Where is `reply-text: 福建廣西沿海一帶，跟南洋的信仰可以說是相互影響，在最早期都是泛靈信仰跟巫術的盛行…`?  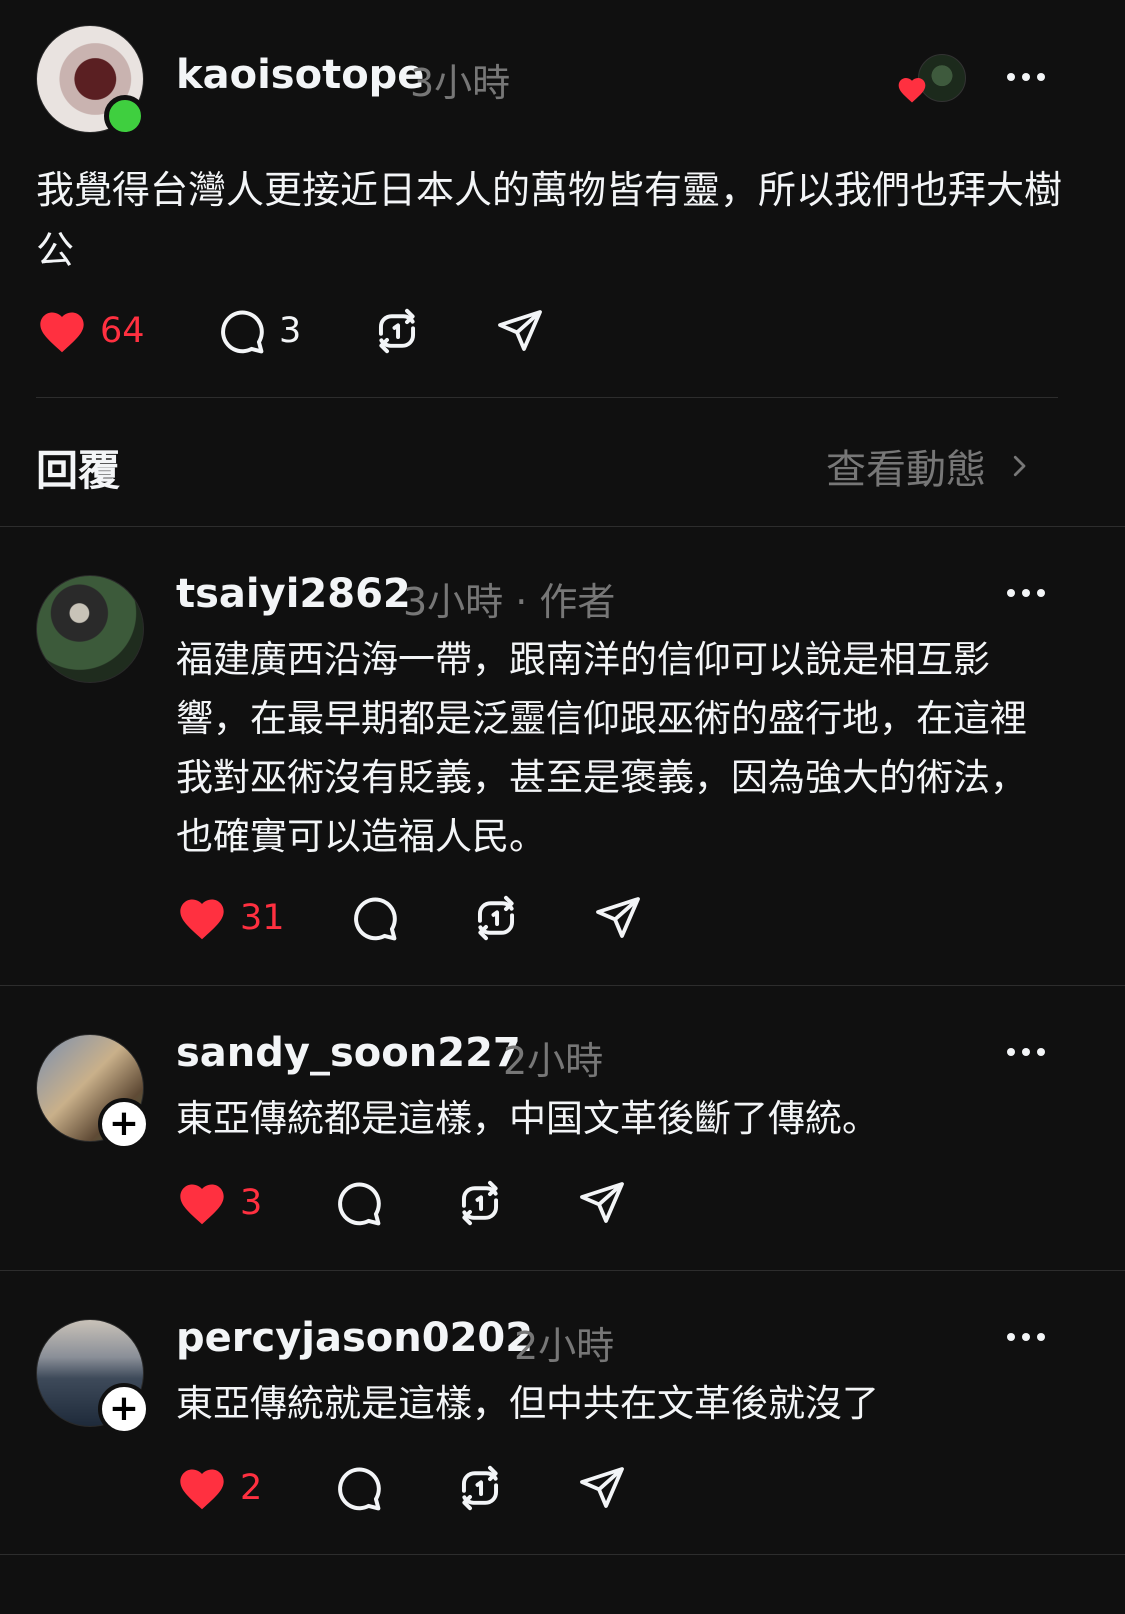
reply-text: 福建廣西沿海一帶，跟南洋的信仰可以說是相互影響，在最早期都是泛靈信仰跟巫術的盛行… is located at coordinates (601, 748).